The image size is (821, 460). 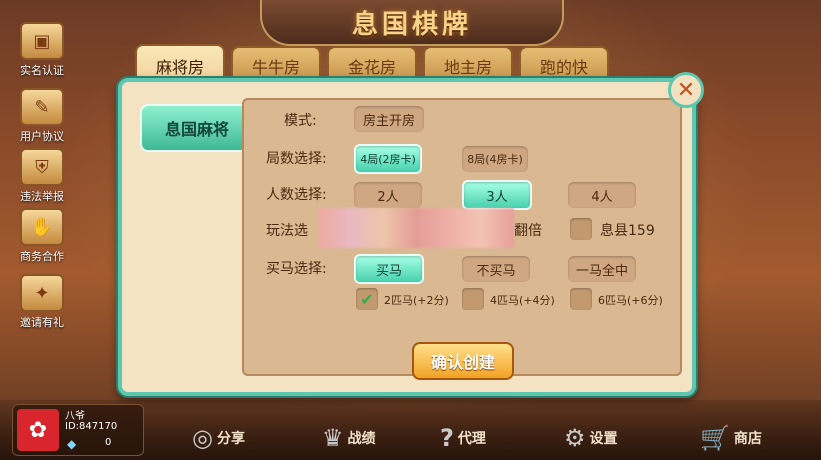 What do you see at coordinates (361, 439) in the screenshot?
I see `nav-label: 战绩` at bounding box center [361, 439].